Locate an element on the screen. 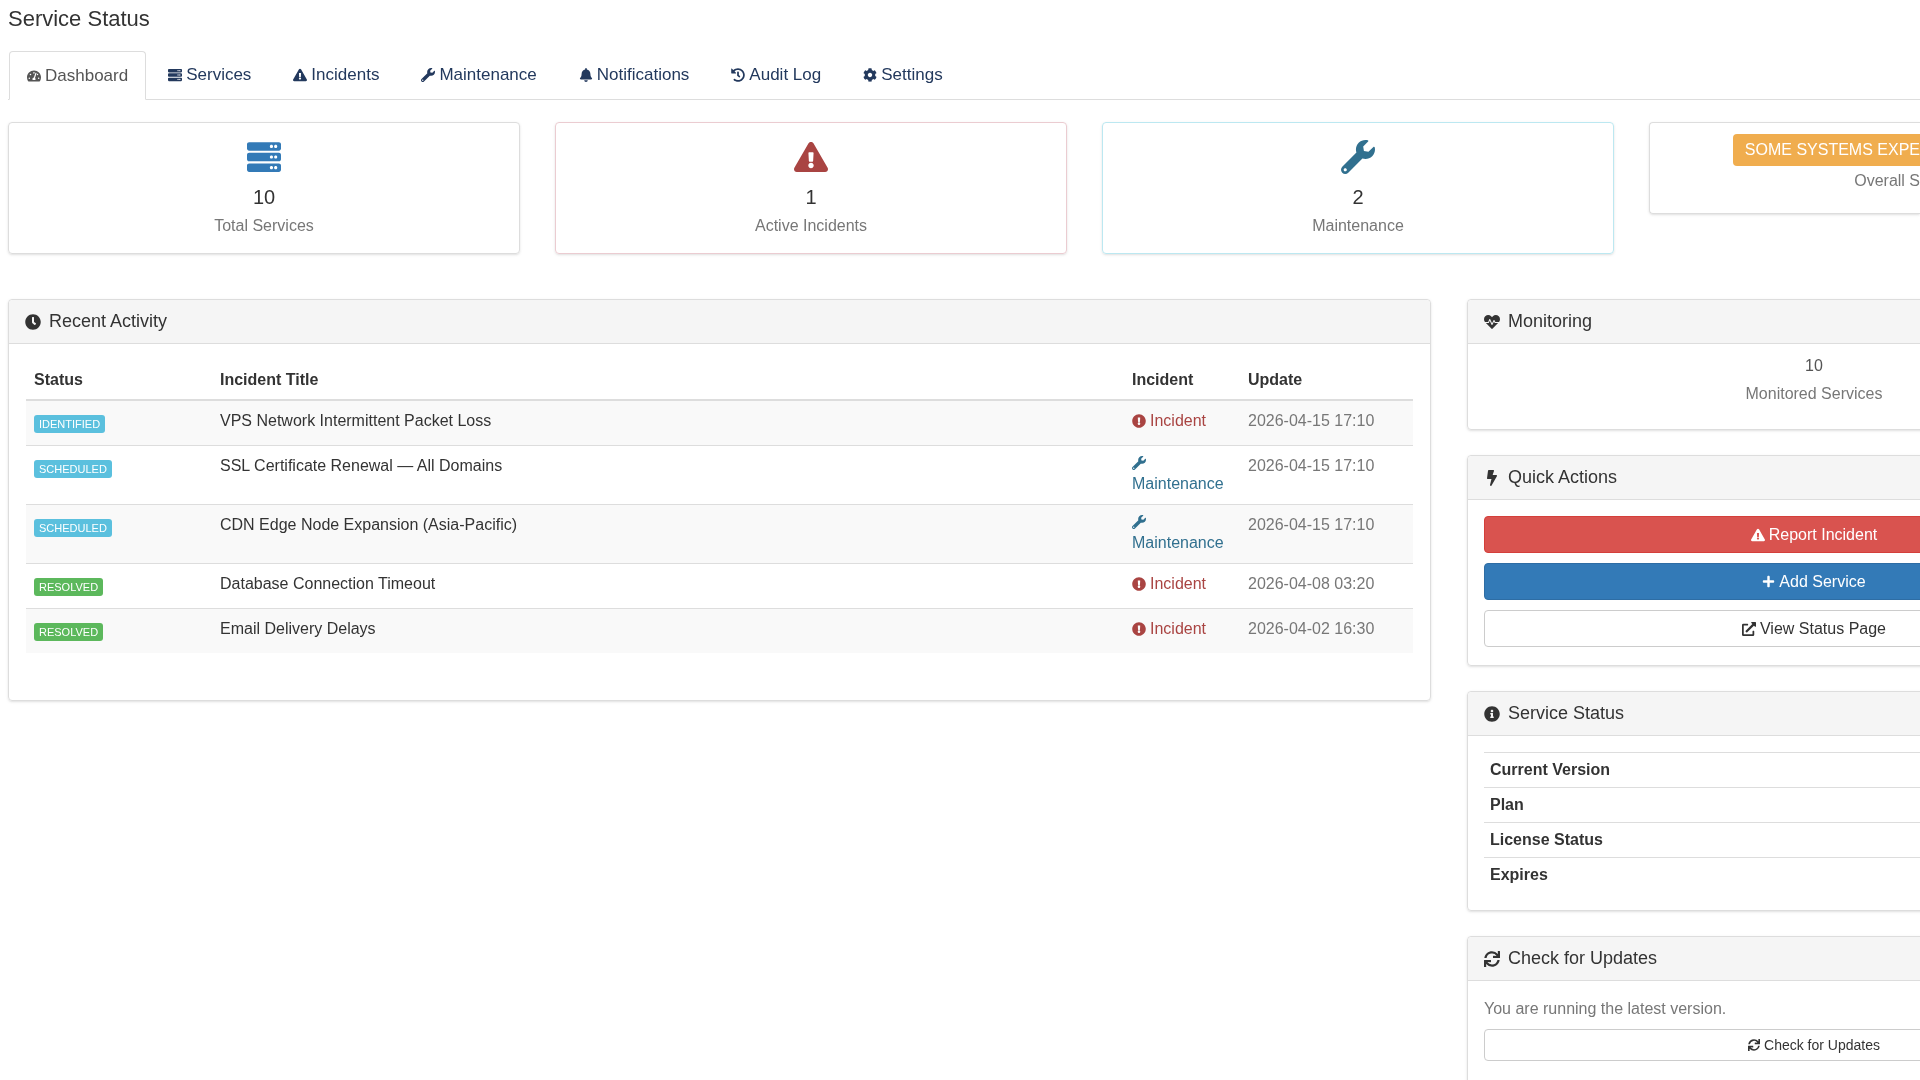 The width and height of the screenshot is (1920, 1080). info-label: License Status is located at coordinates (1546, 840).